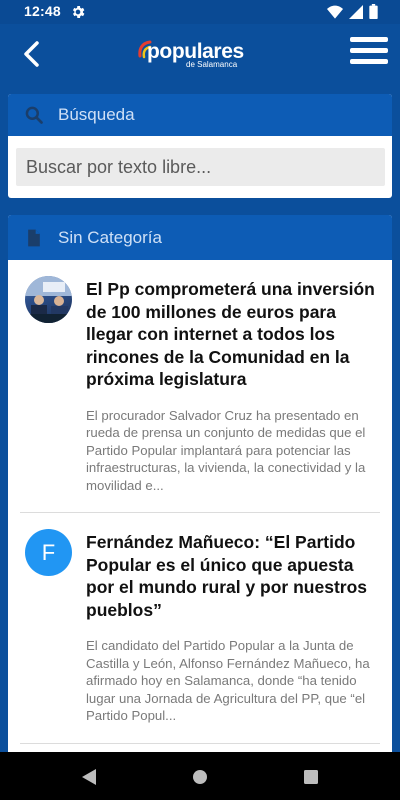 This screenshot has width=400, height=800. Describe the element at coordinates (78, 12) in the screenshot. I see `gear-icon` at that location.